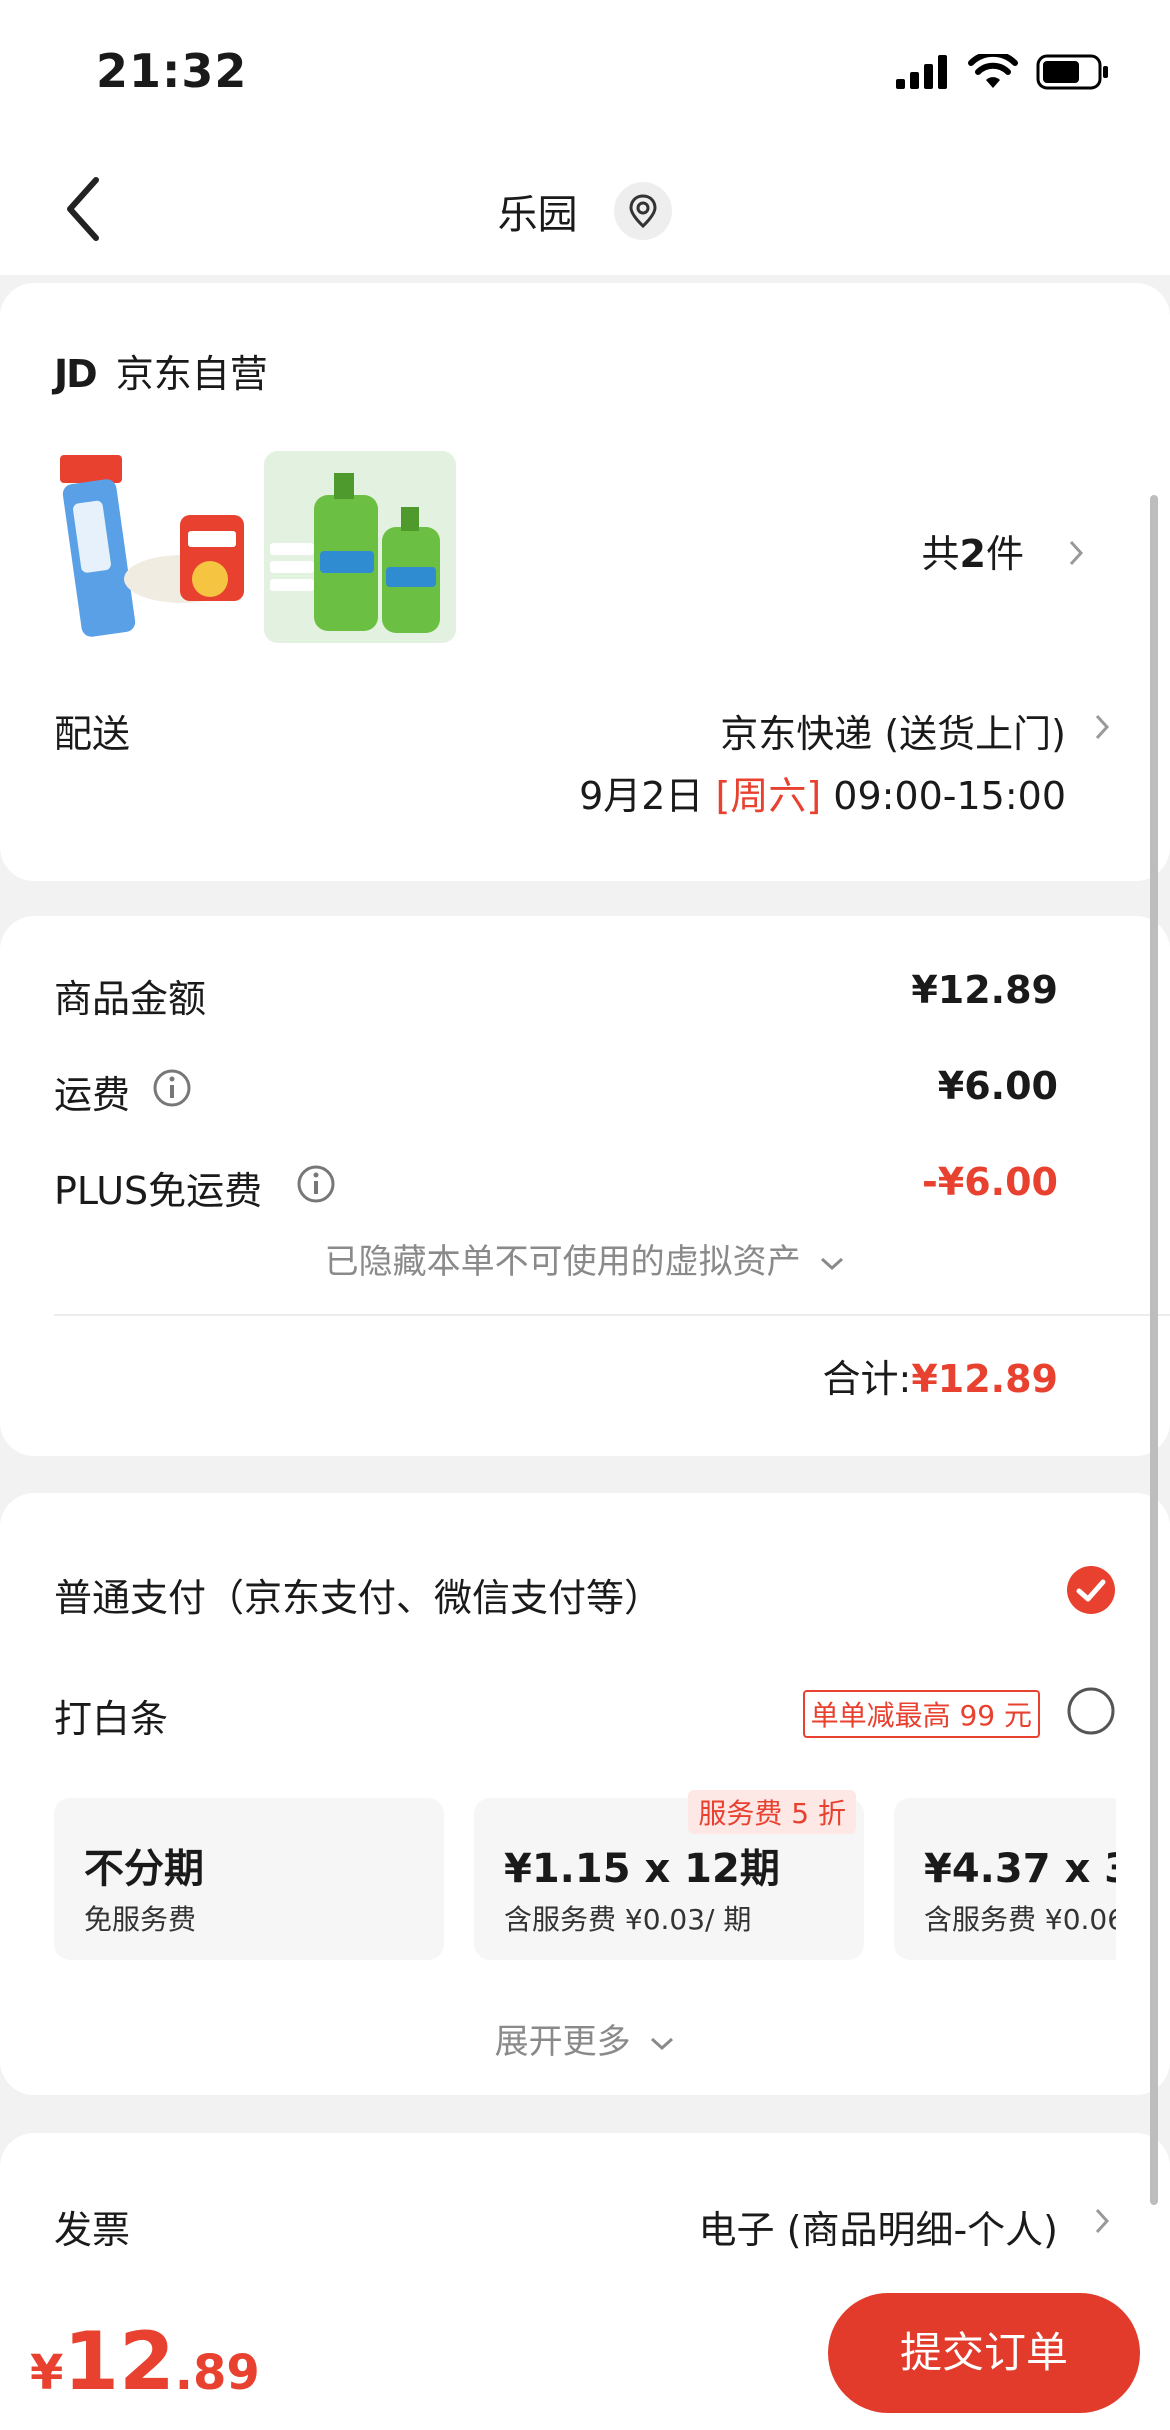 The width and height of the screenshot is (1170, 2430). Describe the element at coordinates (643, 211) in the screenshot. I see `location-icon` at that location.